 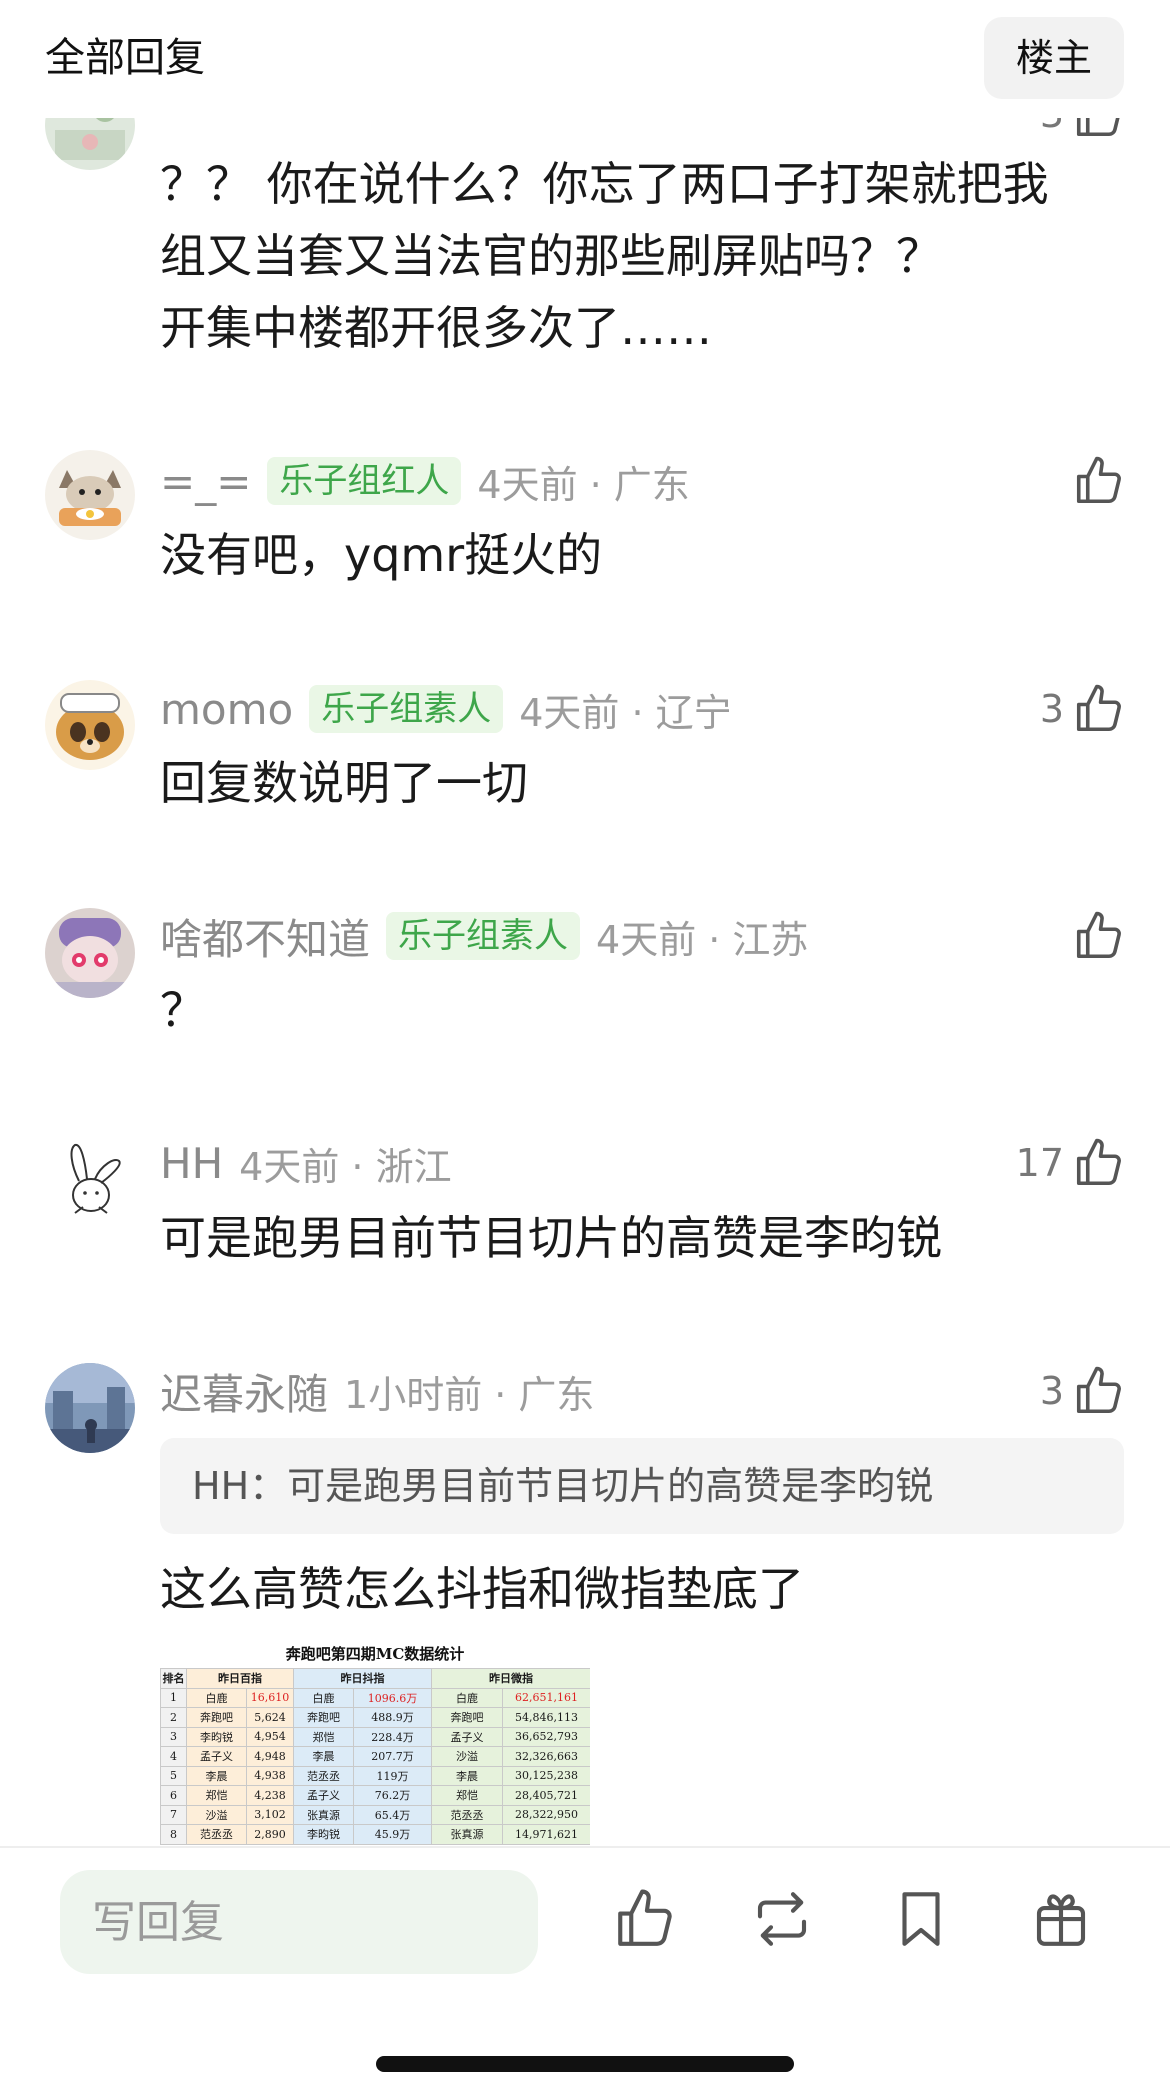 I want to click on username: HH, so click(x=191, y=1163).